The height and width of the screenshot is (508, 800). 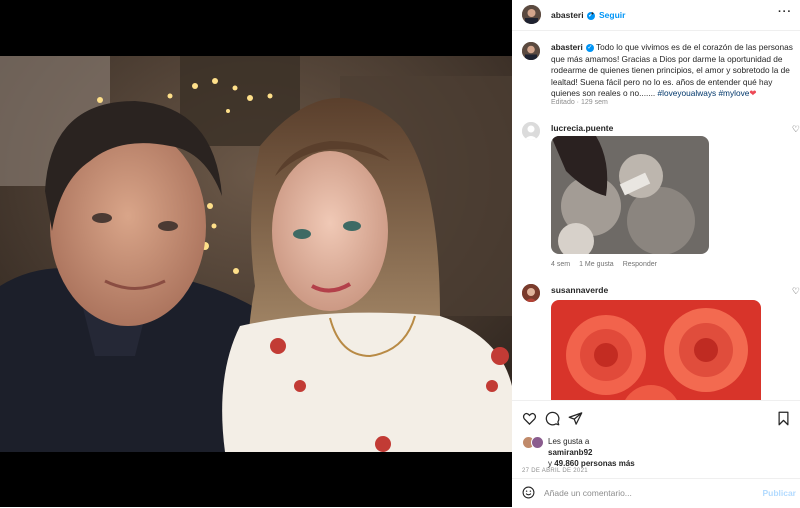 I want to click on caption-avatar, so click(x=531, y=51).